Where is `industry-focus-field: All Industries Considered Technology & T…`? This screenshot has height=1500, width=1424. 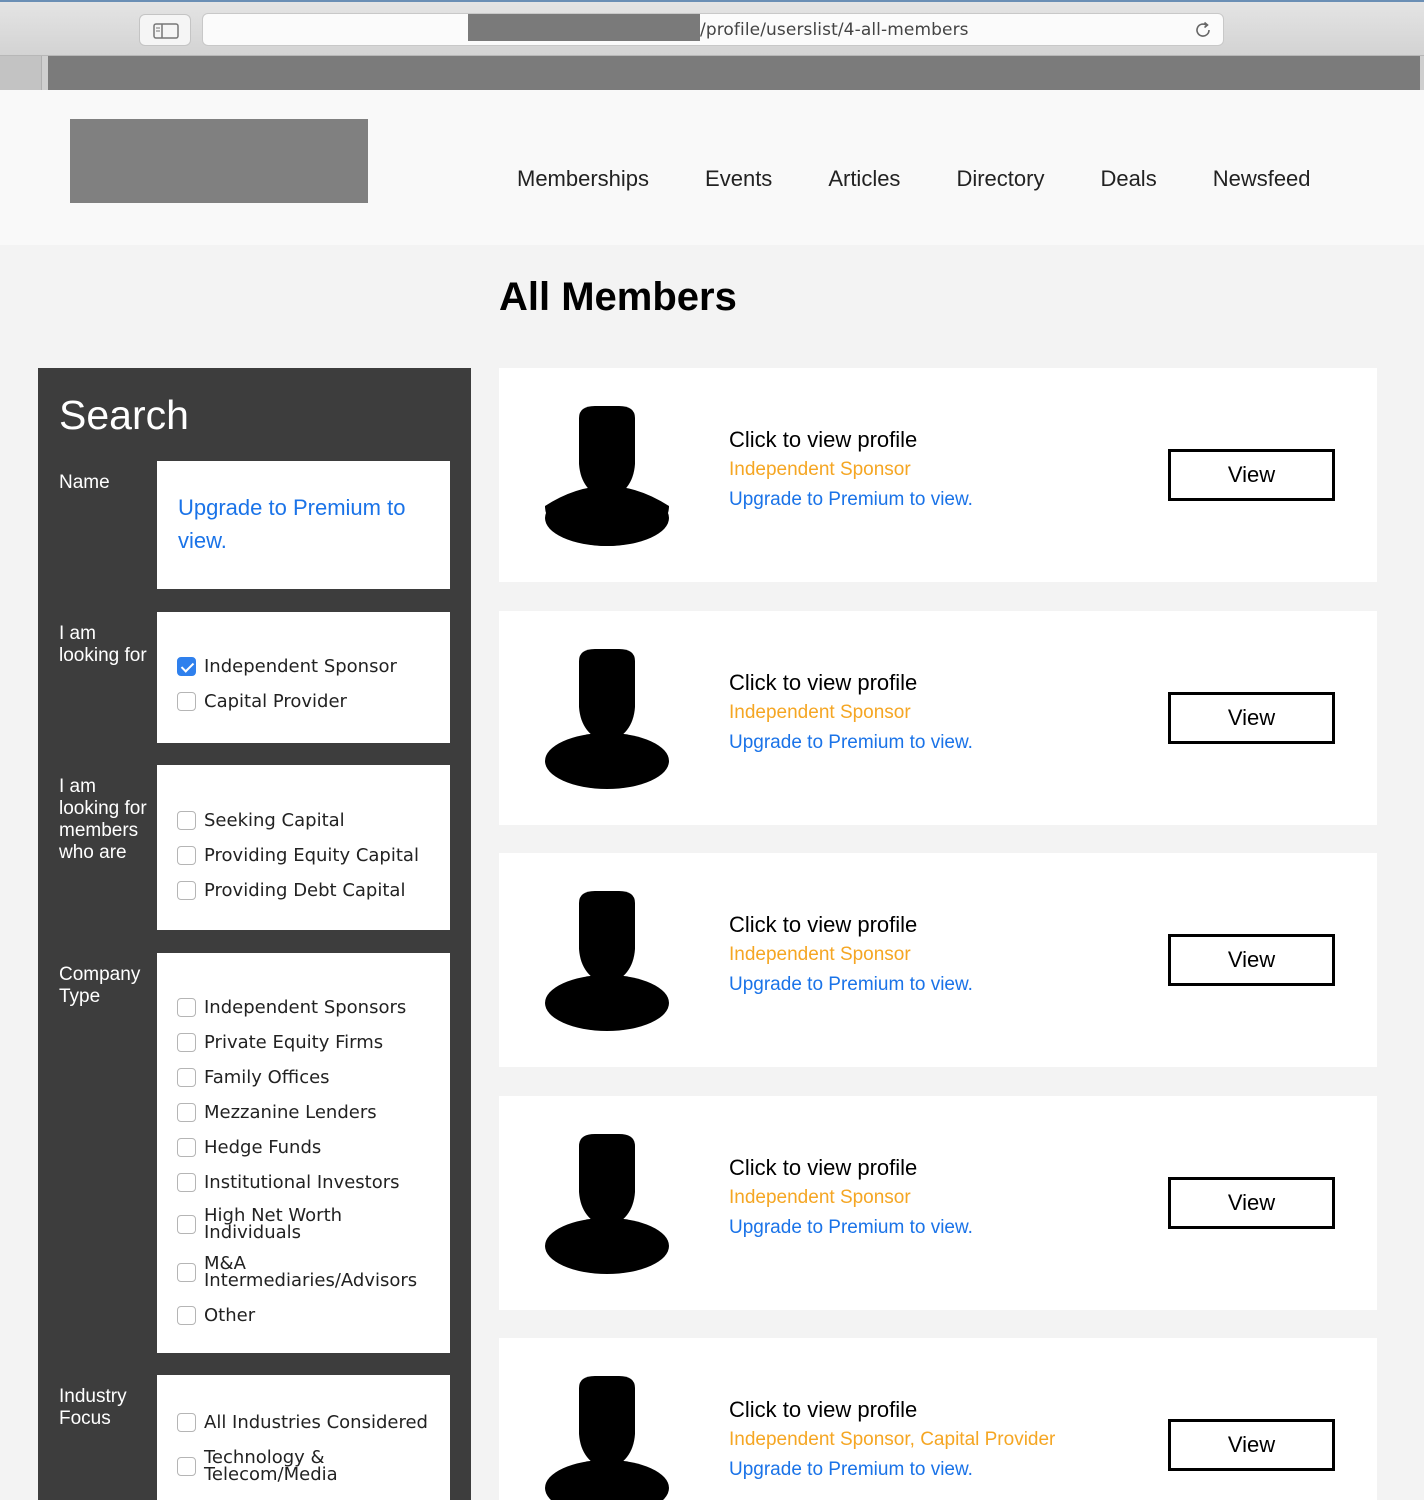 industry-focus-field: All Industries Considered Technology & T… is located at coordinates (303, 1437).